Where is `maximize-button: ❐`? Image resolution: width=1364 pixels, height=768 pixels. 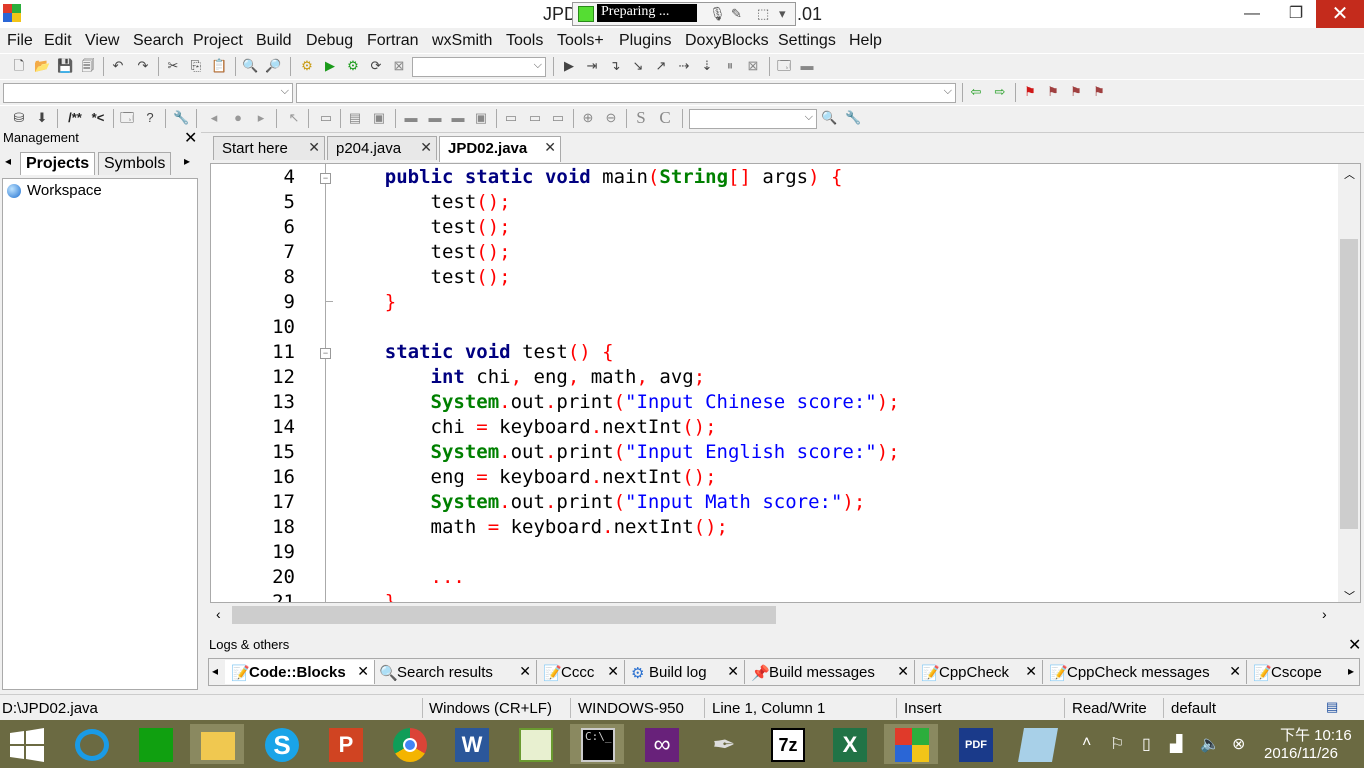 maximize-button: ❐ is located at coordinates (1296, 14).